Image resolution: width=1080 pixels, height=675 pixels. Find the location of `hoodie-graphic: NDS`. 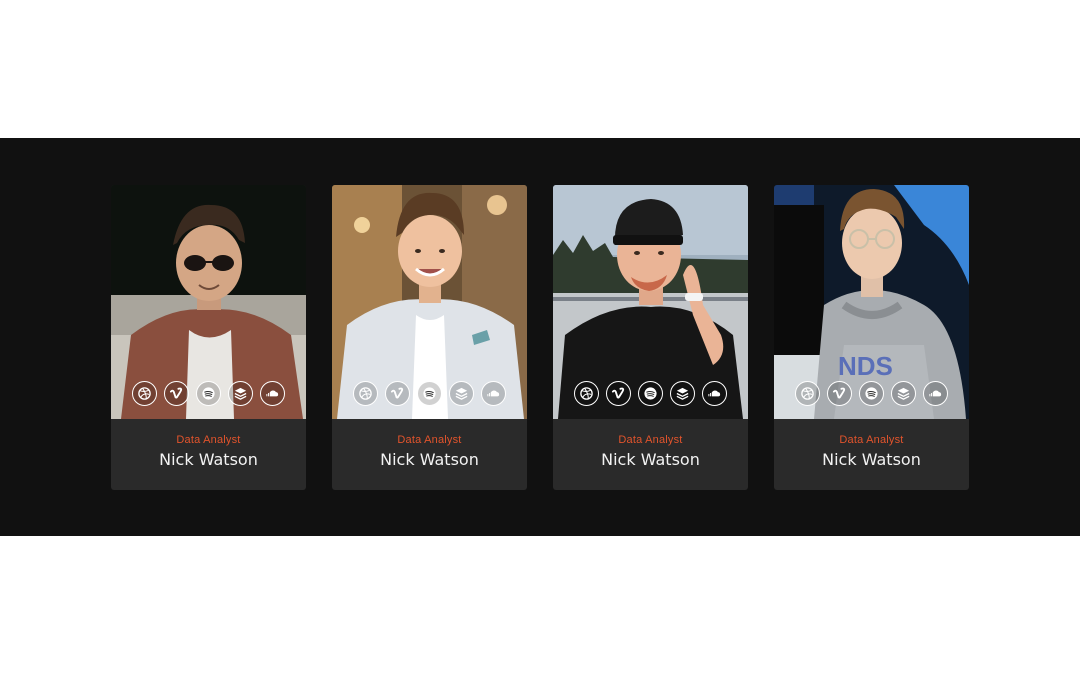

hoodie-graphic: NDS is located at coordinates (865, 366).